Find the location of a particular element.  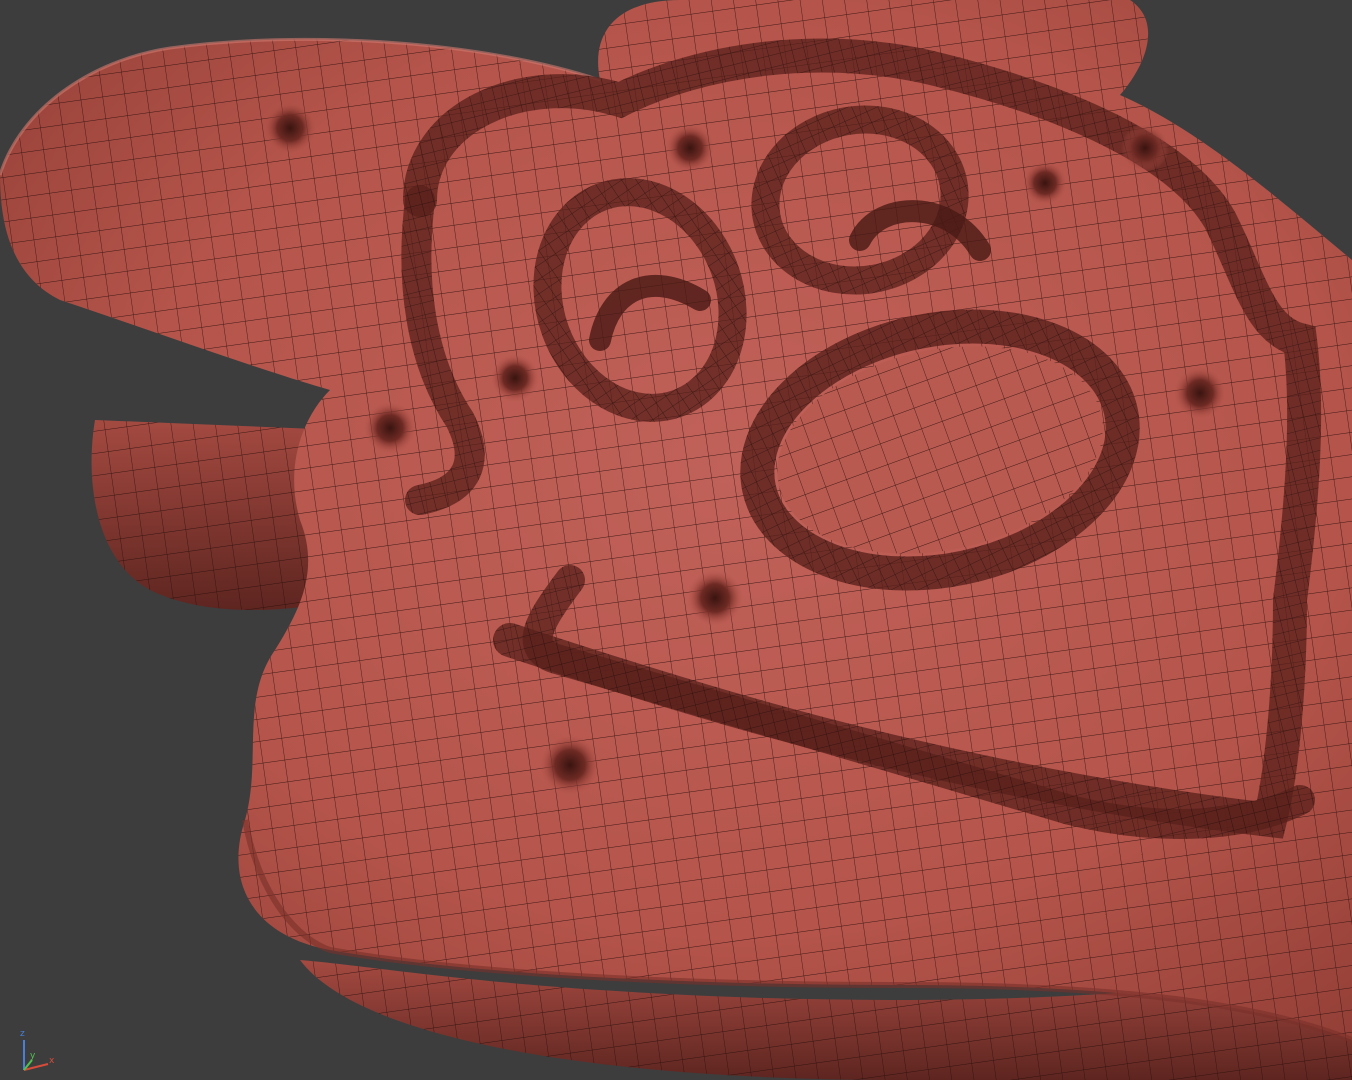

axis-gizmo: z y x is located at coordinates (32, 1046).